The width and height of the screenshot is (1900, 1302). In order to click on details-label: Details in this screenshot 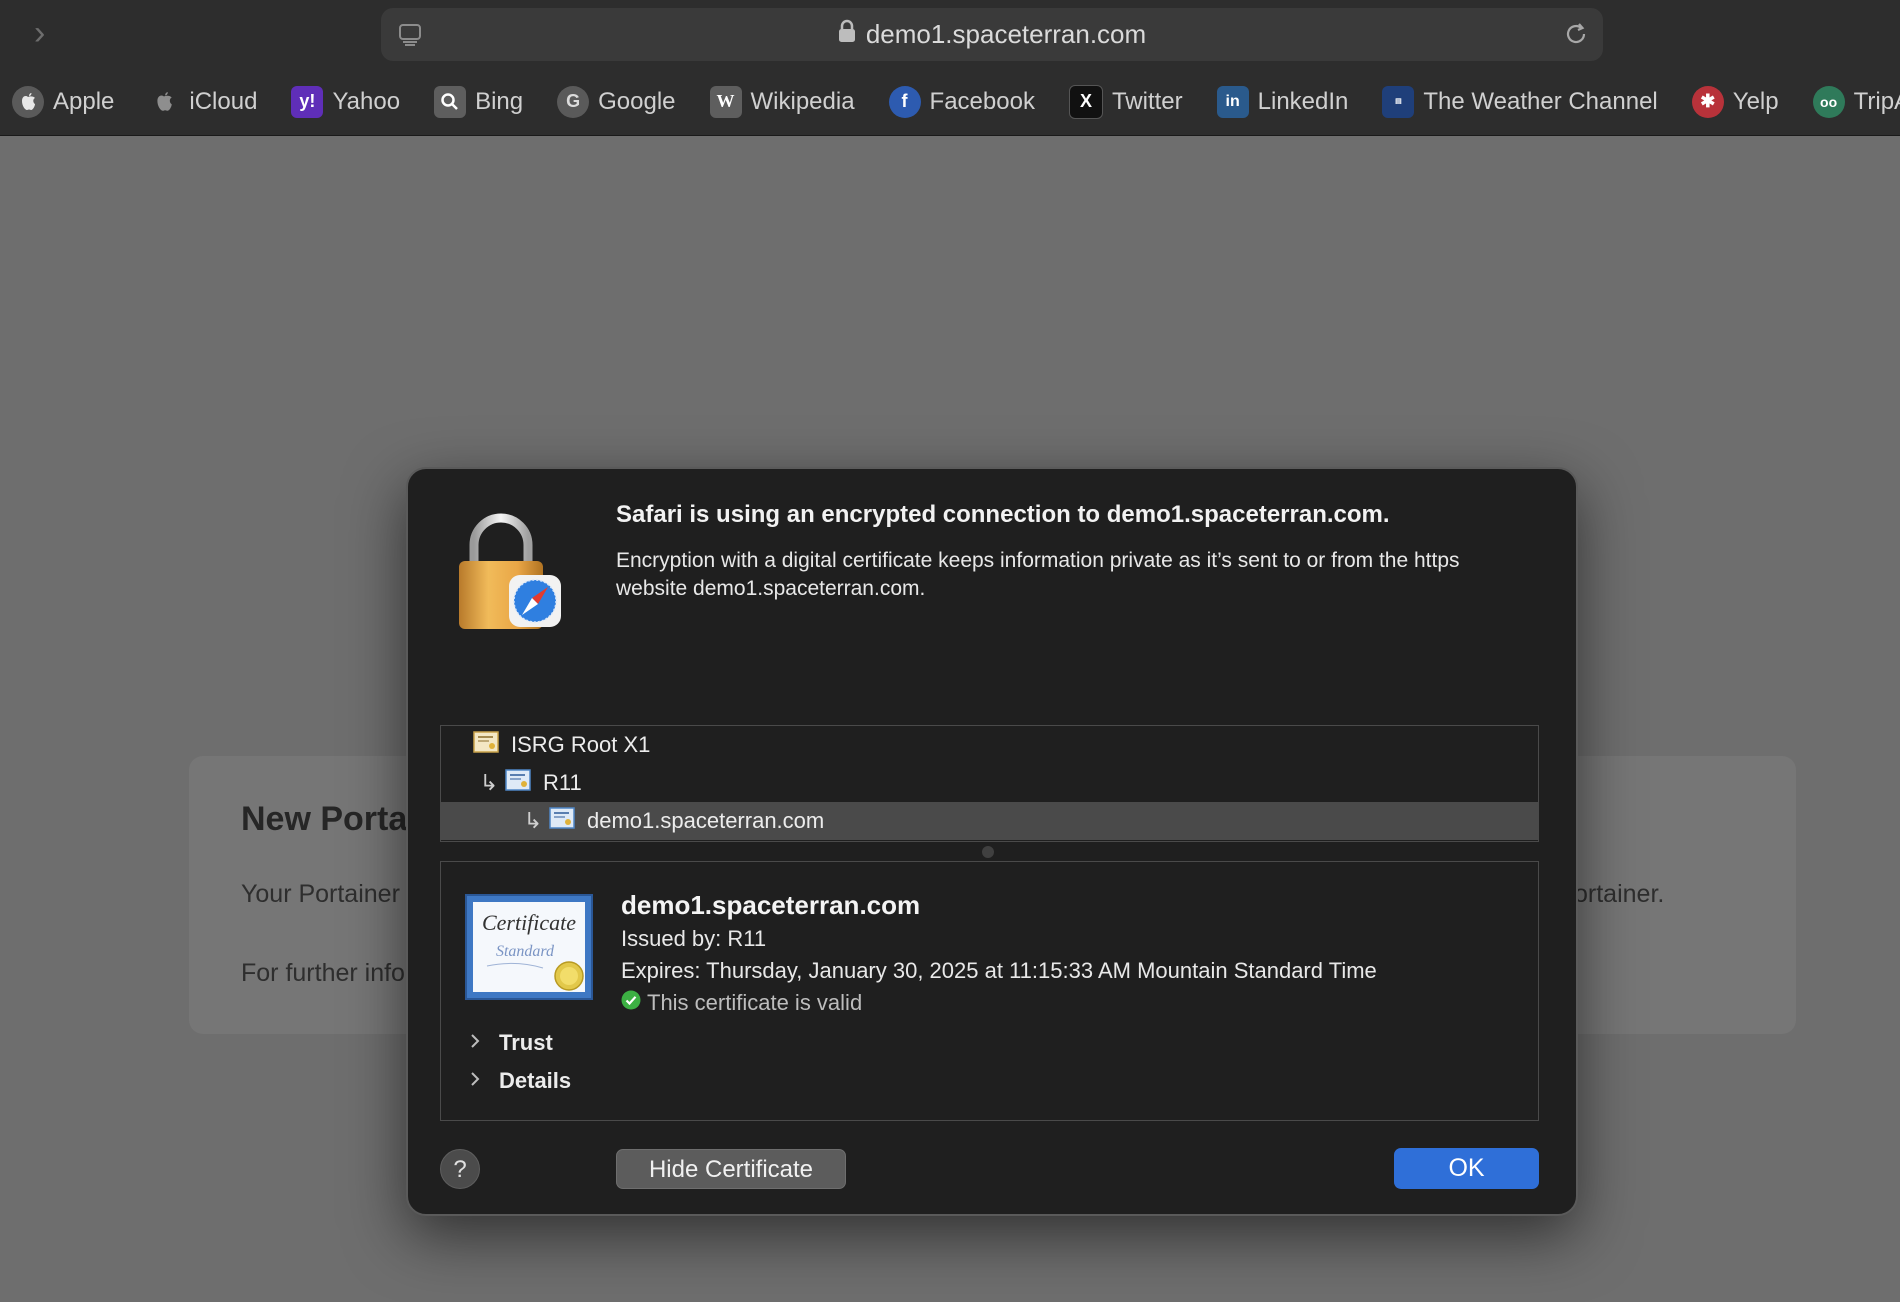, I will do `click(535, 1080)`.